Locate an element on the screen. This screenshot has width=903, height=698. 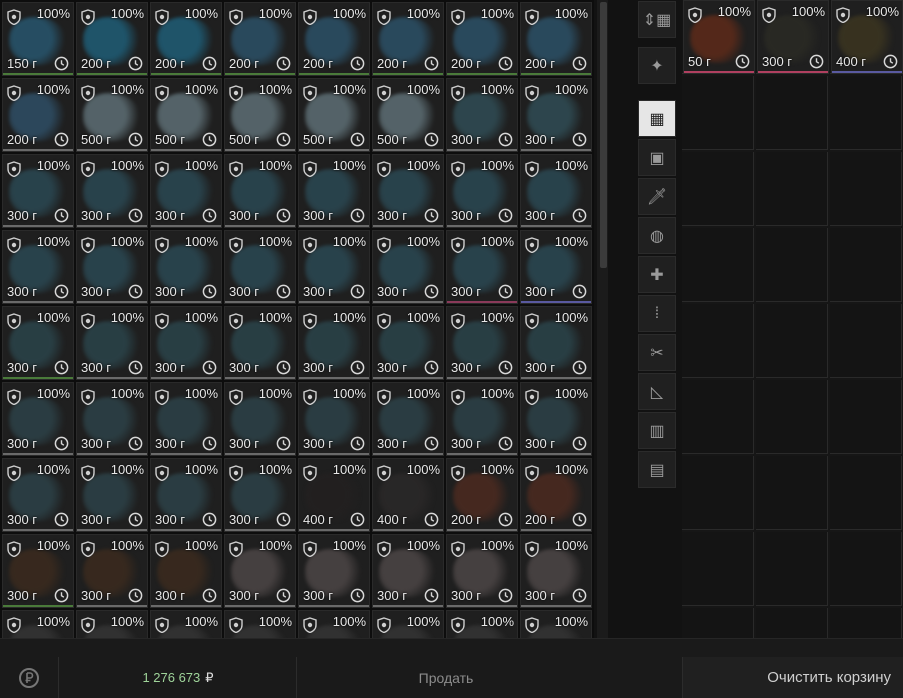
refresh-button is located at coordinates (29, 677).